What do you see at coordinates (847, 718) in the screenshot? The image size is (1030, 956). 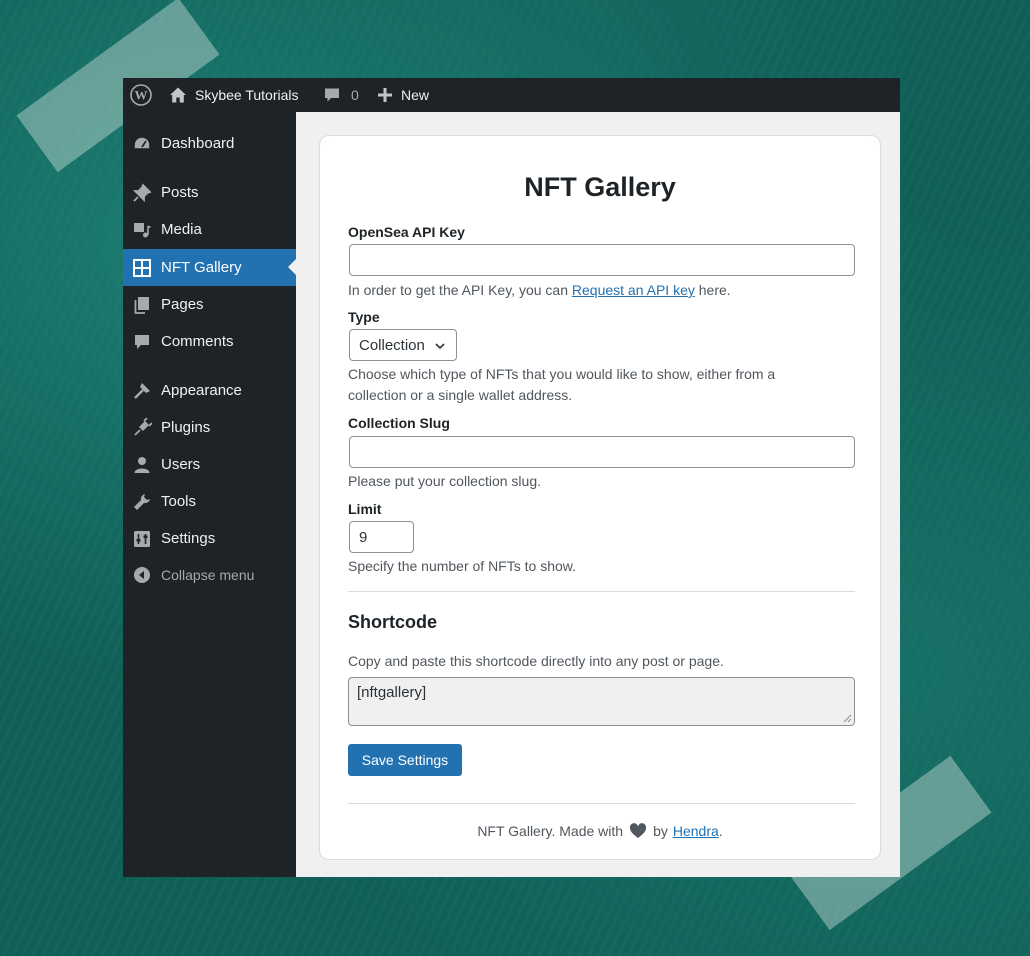 I see `resize-handle-icon` at bounding box center [847, 718].